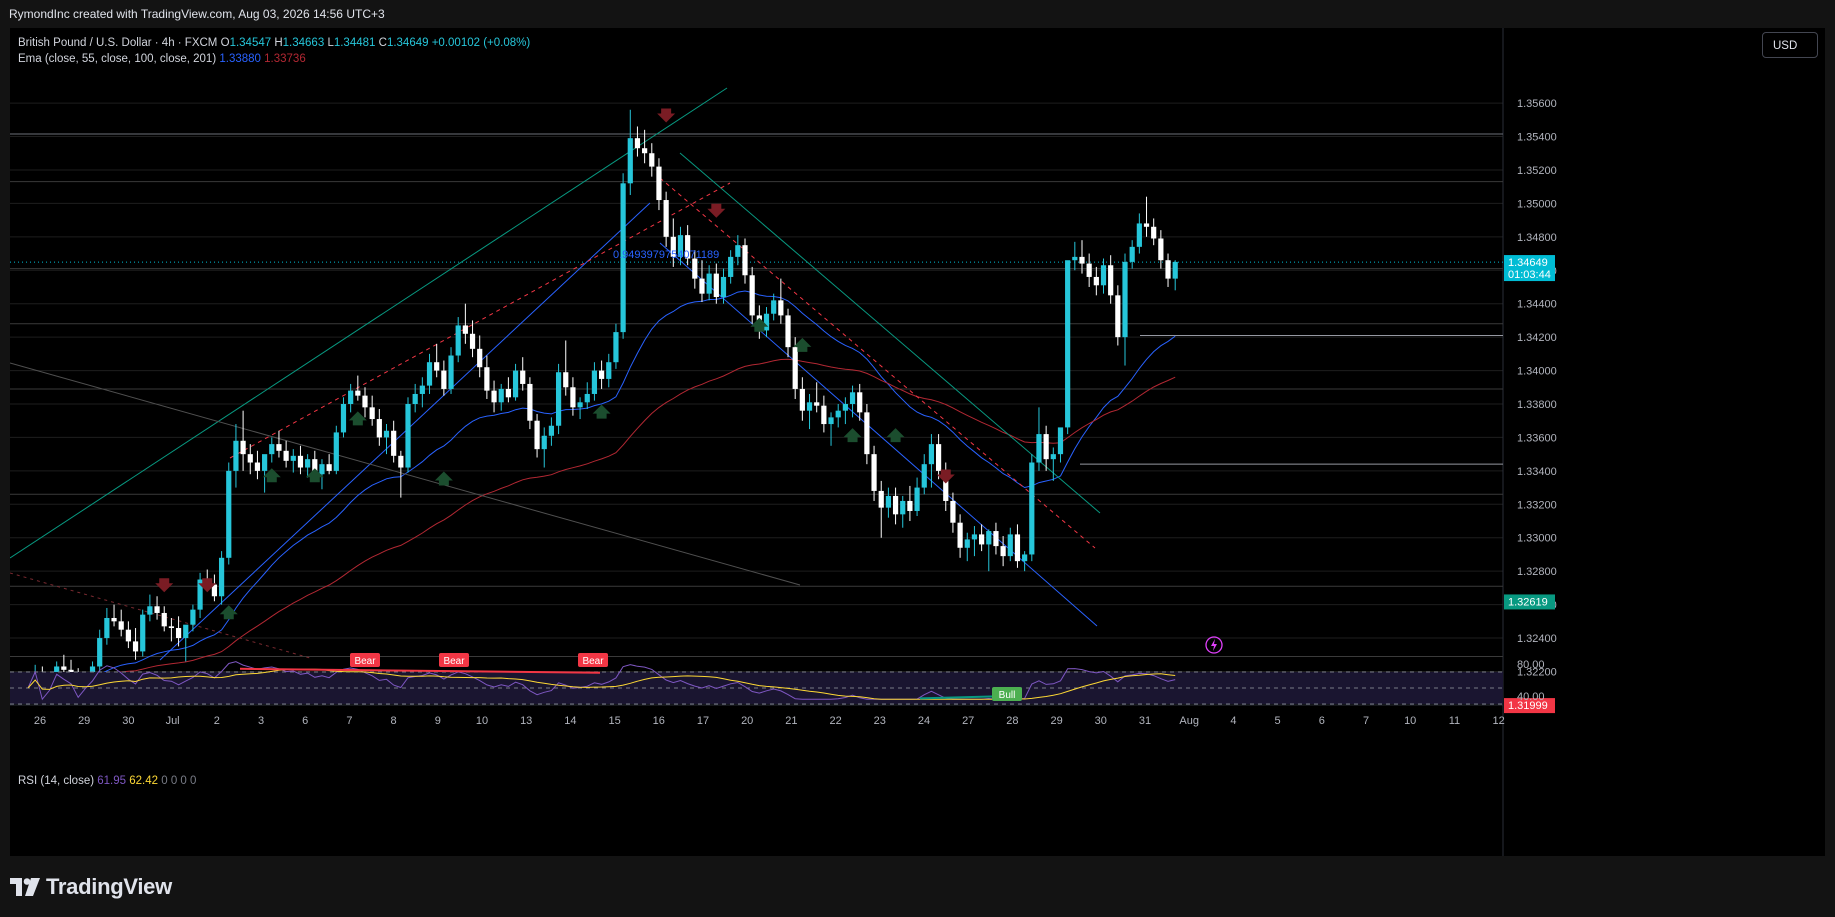 Image resolution: width=1835 pixels, height=917 pixels. What do you see at coordinates (1537, 305) in the screenshot?
I see `price-tick-label: 1.34400` at bounding box center [1537, 305].